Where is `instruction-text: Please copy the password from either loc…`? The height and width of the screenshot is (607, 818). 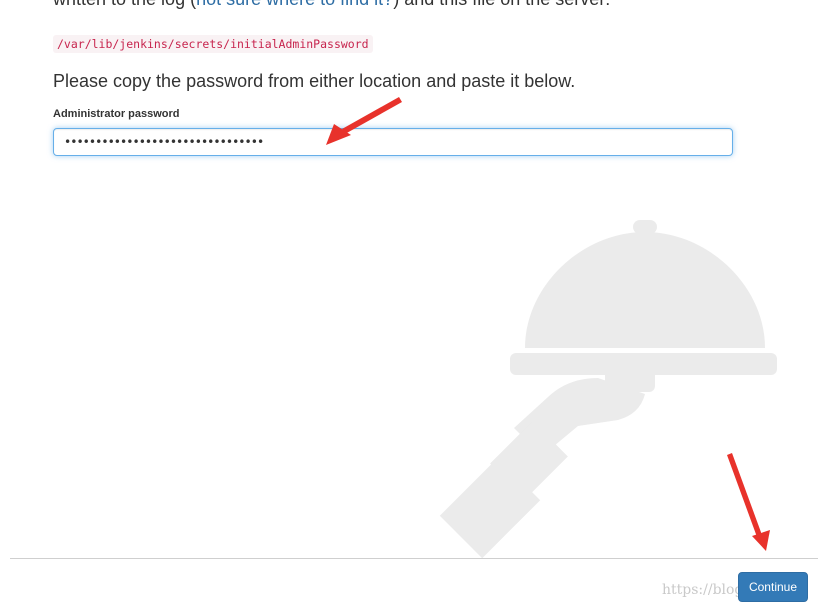
instruction-text: Please copy the password from either loc… is located at coordinates (314, 81).